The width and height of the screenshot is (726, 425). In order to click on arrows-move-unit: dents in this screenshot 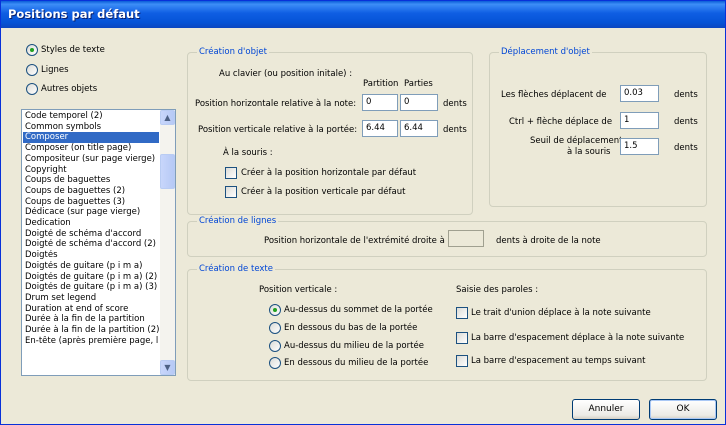, I will do `click(686, 95)`.